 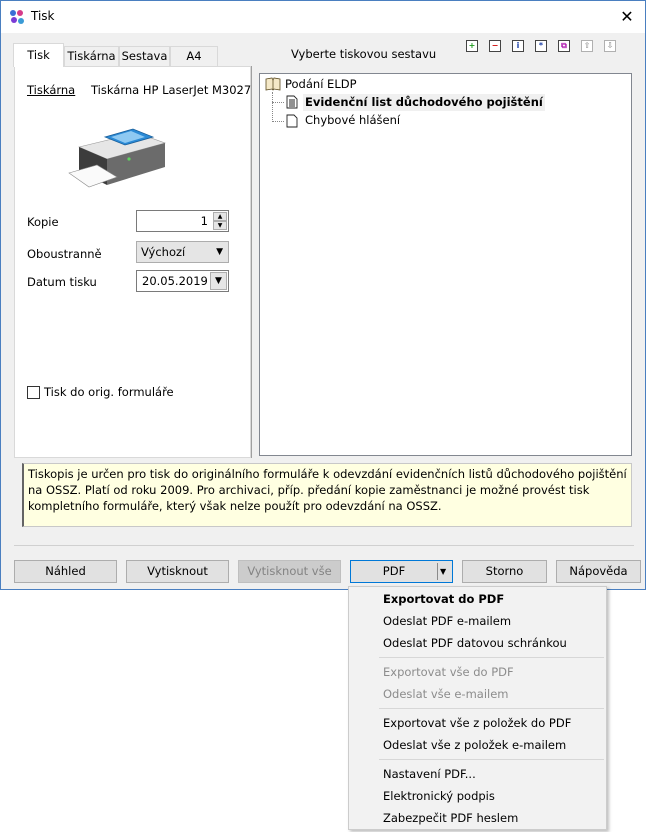 What do you see at coordinates (219, 252) in the screenshot?
I see `chevron-down-icon: ▼` at bounding box center [219, 252].